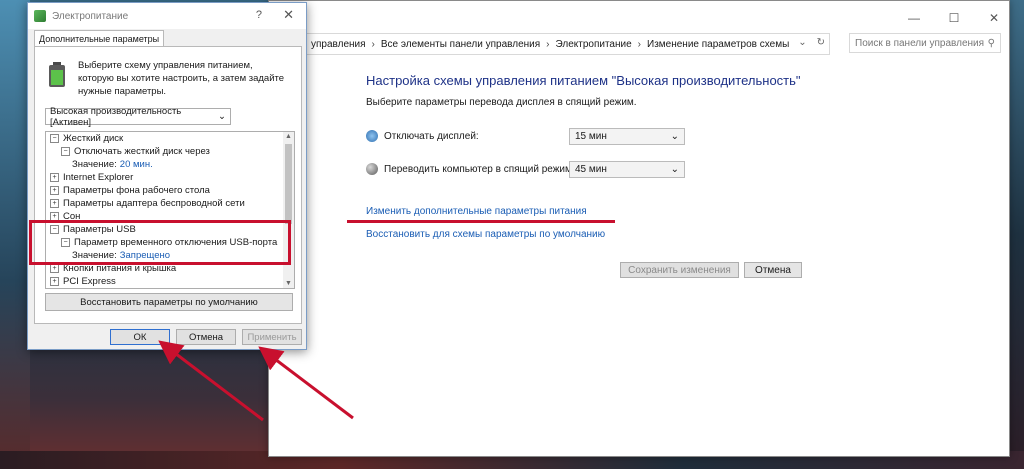 This screenshot has width=1024, height=469. I want to click on annotation-arrow-apply, so click(306, 383).